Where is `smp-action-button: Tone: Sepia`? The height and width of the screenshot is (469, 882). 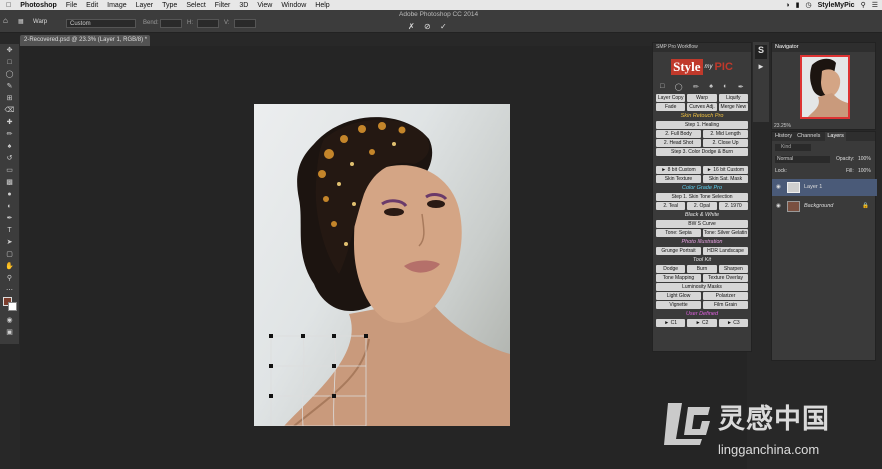
smp-action-button: Tone: Sepia is located at coordinates (678, 233).